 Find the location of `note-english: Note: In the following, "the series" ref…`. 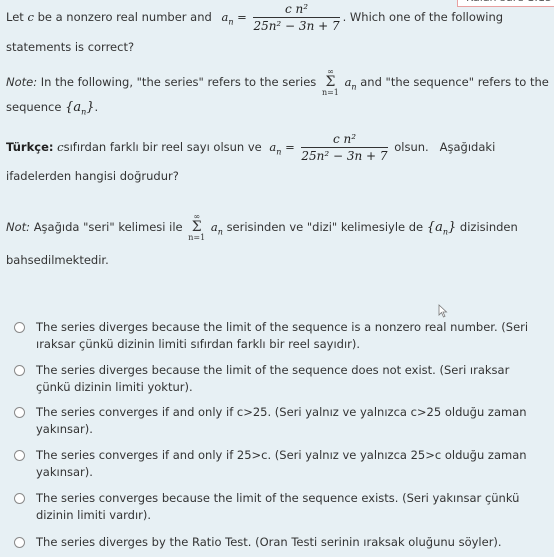

note-english: Note: In the following, "the series" ref… is located at coordinates (277, 82).